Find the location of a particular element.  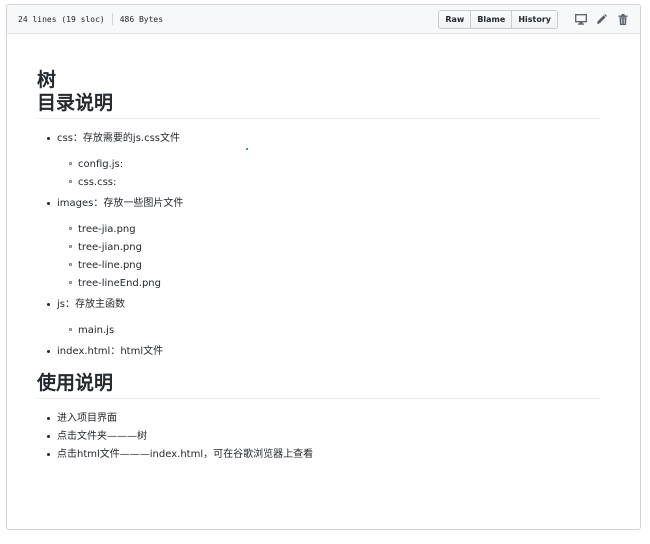

list-item-label: index.html：html文件 is located at coordinates (110, 351).